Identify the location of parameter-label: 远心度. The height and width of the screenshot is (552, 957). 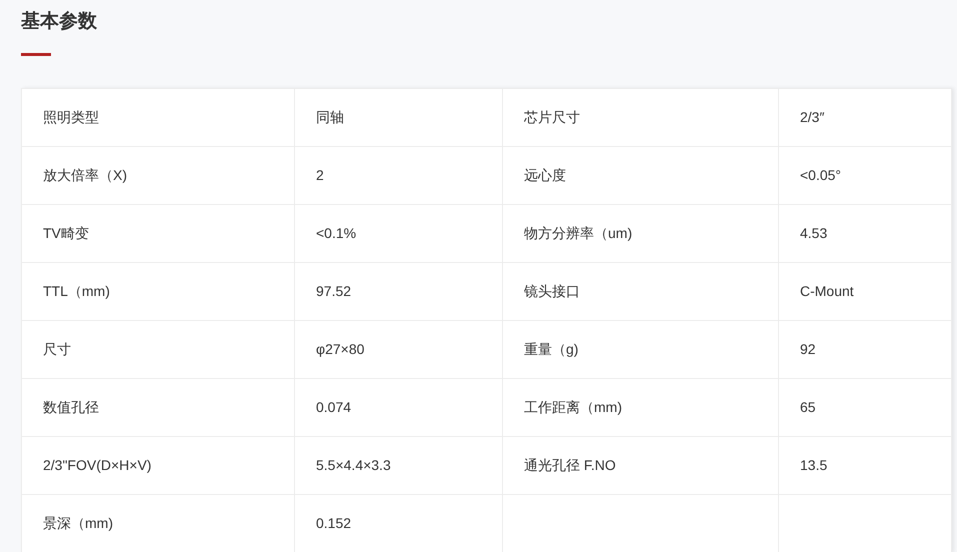
(545, 175).